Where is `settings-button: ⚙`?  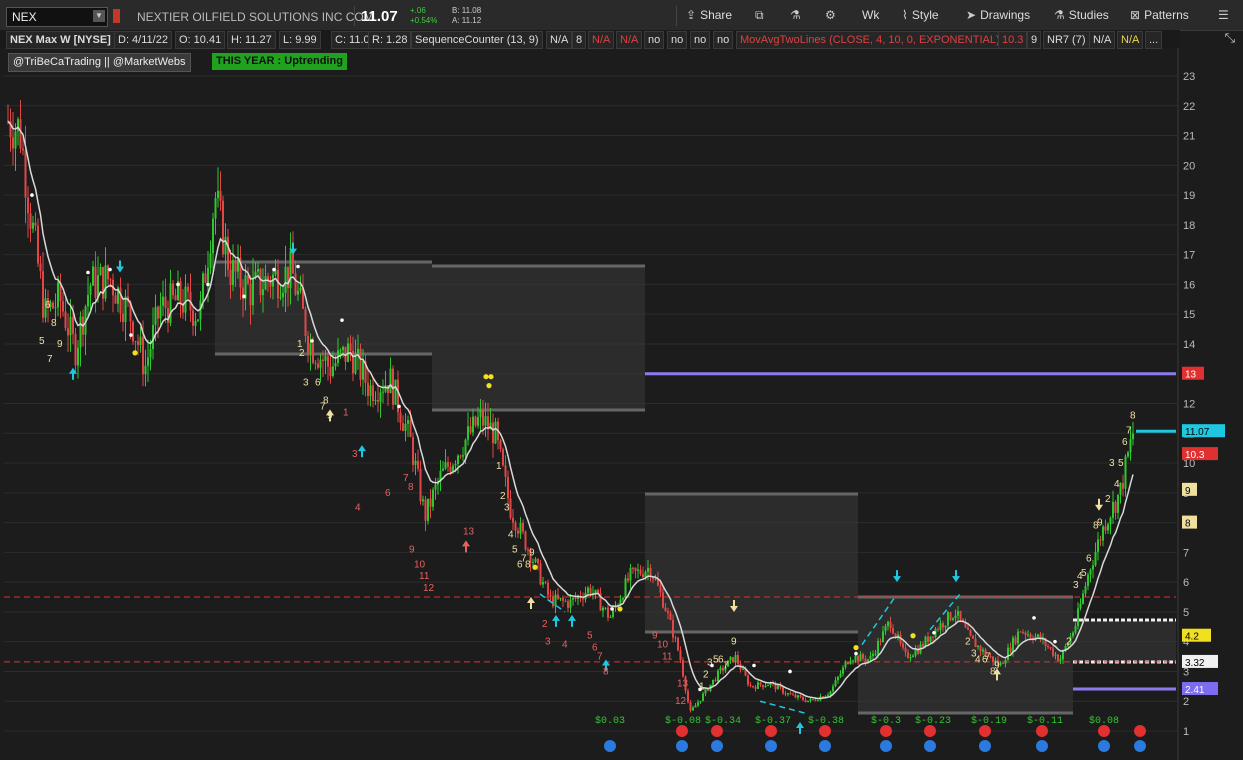
settings-button: ⚙ is located at coordinates (832, 15).